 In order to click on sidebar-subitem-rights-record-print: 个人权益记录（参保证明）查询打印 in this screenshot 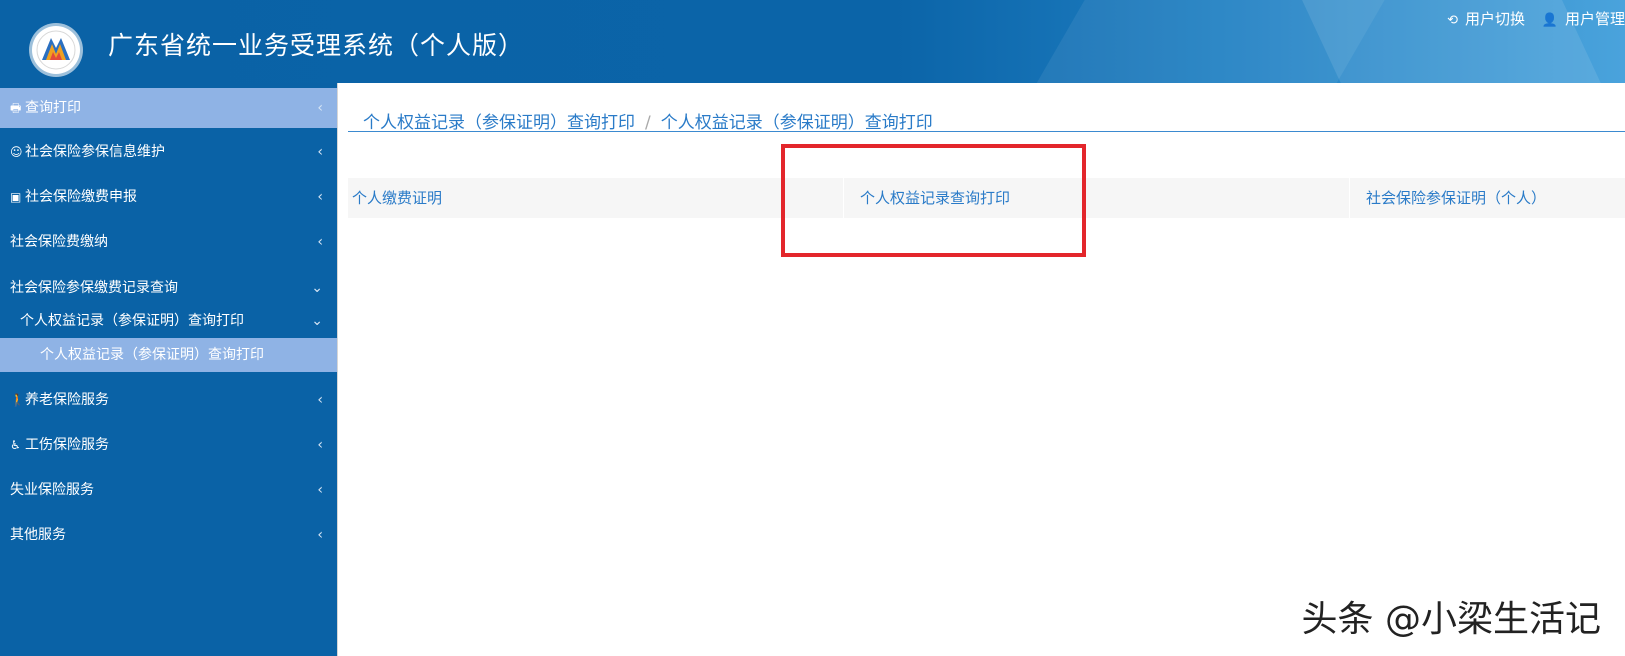, I will do `click(168, 355)`.